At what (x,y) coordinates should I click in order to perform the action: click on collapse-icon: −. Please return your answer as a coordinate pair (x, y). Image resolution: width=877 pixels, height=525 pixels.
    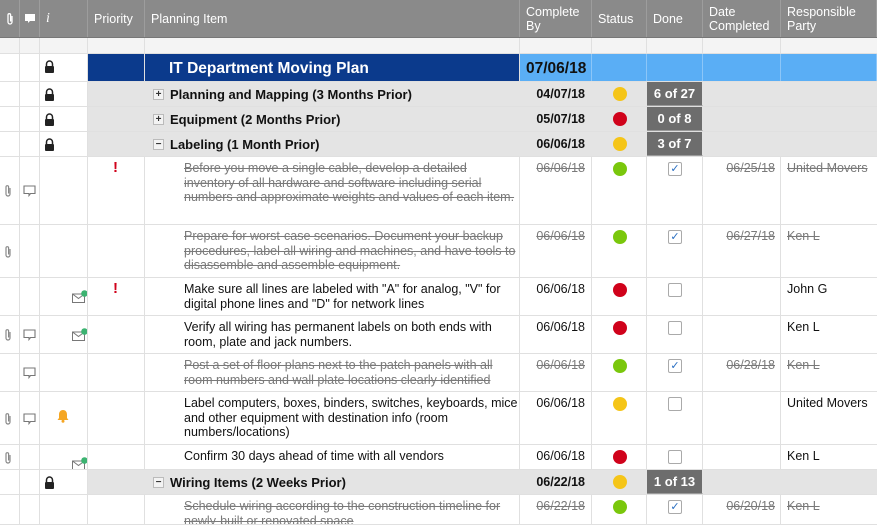
    Looking at the image, I should click on (158, 482).